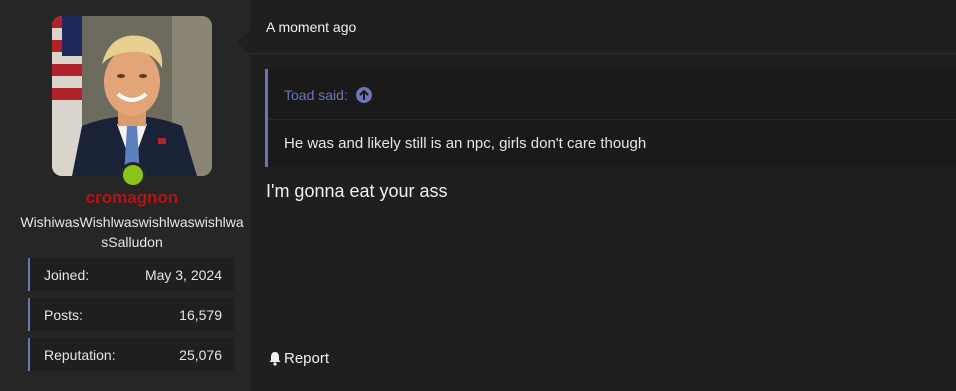 This screenshot has width=956, height=391. Describe the element at coordinates (363, 95) in the screenshot. I see `arrow-up-circle-icon` at that location.